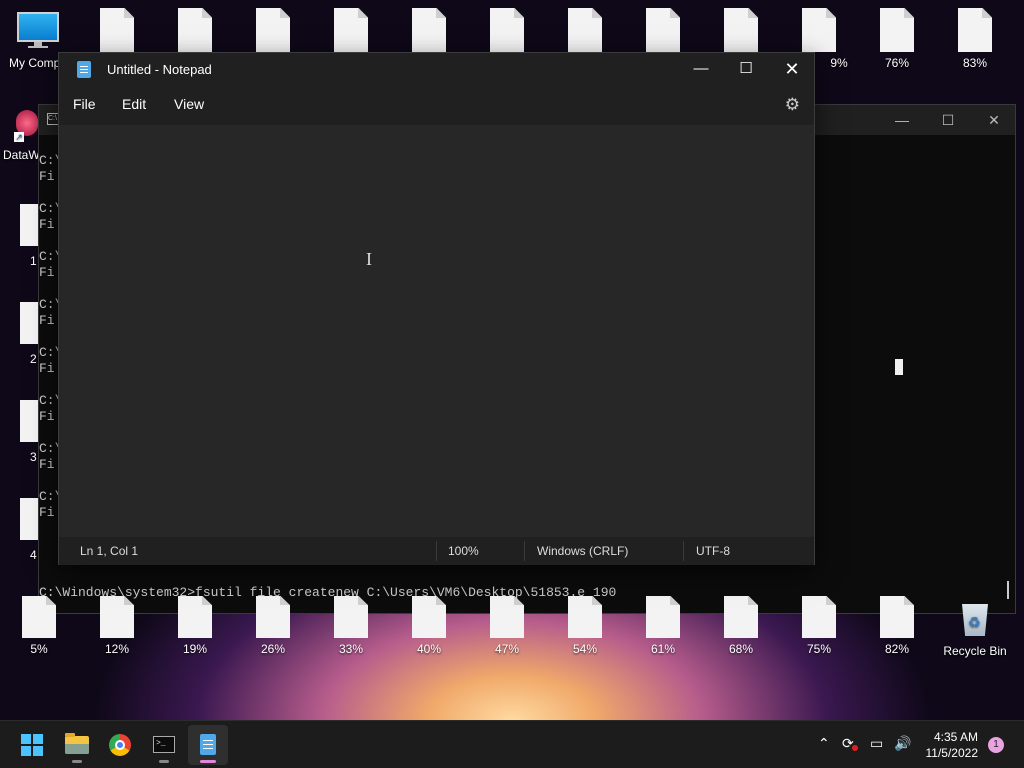 The width and height of the screenshot is (1024, 768). What do you see at coordinates (792, 105) in the screenshot?
I see `gear-icon: ⚙` at bounding box center [792, 105].